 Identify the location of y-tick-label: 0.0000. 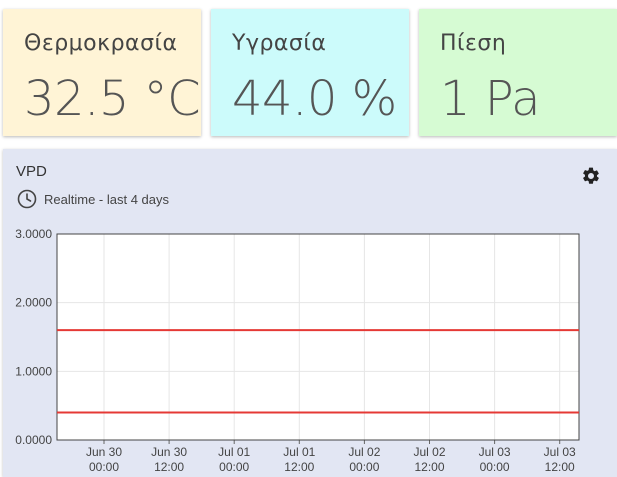
(33, 440).